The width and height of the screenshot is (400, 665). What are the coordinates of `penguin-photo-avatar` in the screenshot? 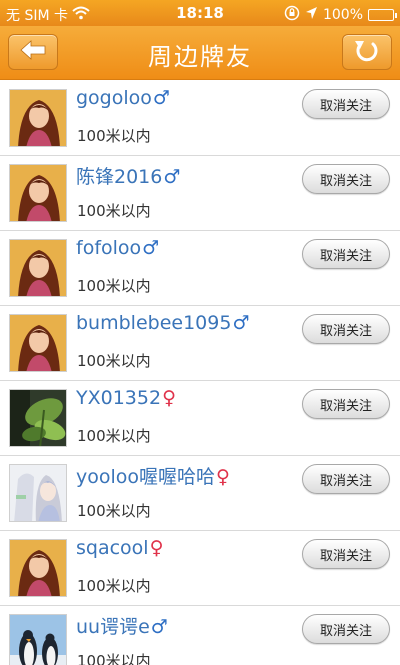 It's located at (38, 639).